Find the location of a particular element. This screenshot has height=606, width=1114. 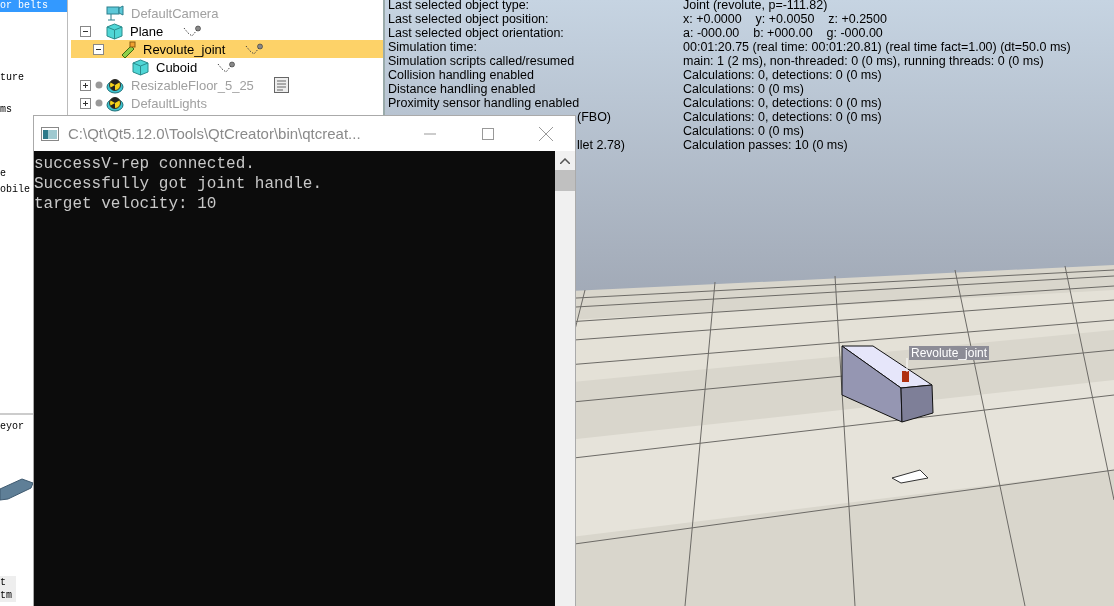

object-label: Revolute_joint is located at coordinates (949, 353).